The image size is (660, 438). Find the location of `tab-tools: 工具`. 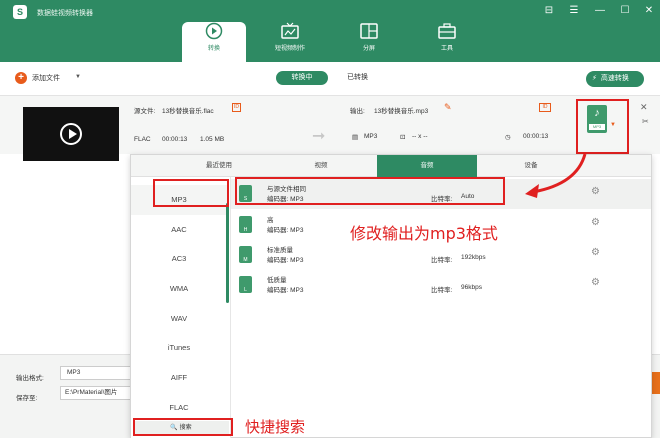

tab-tools: 工具 is located at coordinates (447, 42).